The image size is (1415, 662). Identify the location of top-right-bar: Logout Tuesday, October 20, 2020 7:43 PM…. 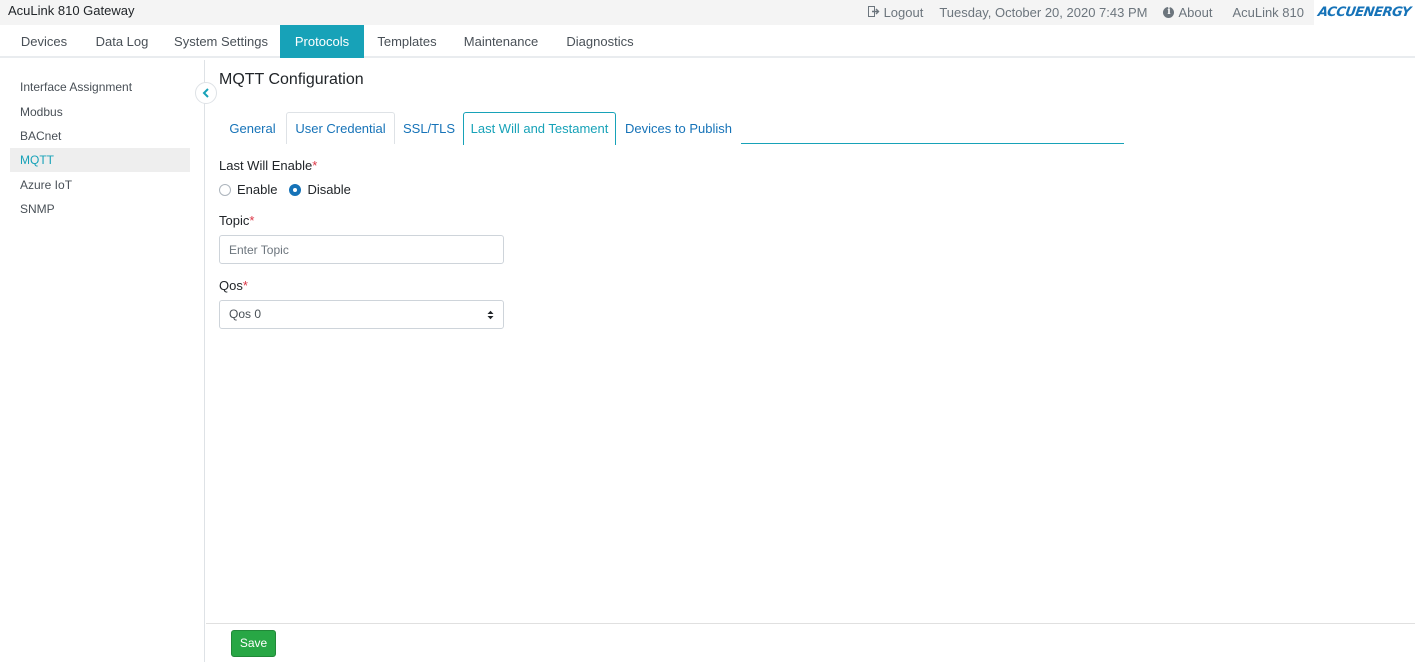
(1141, 12).